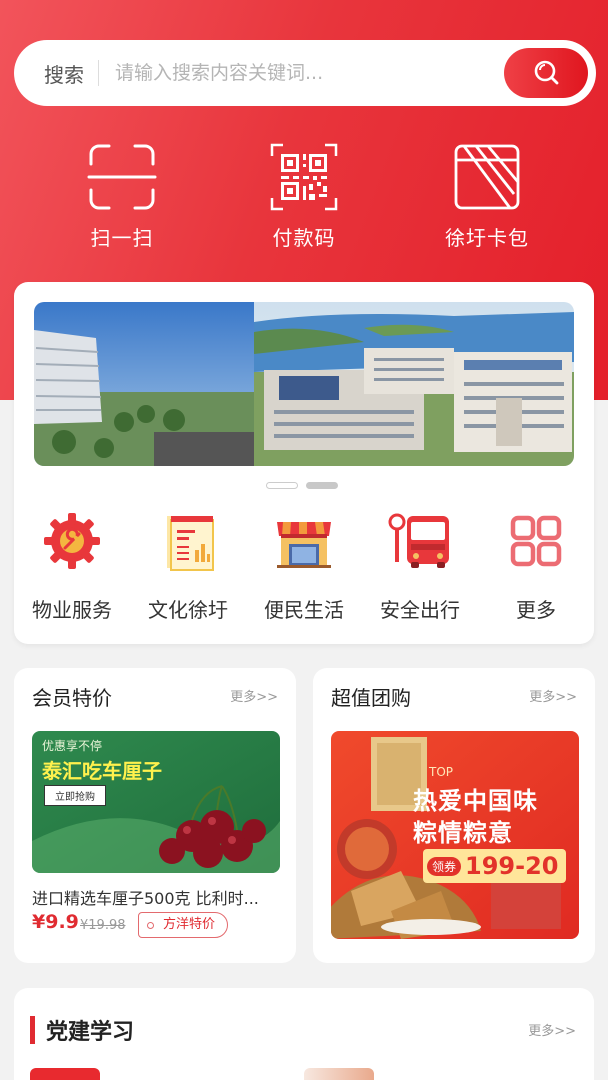 This screenshot has height=1080, width=608. I want to click on payment-code-button: 付款码, so click(304, 196).